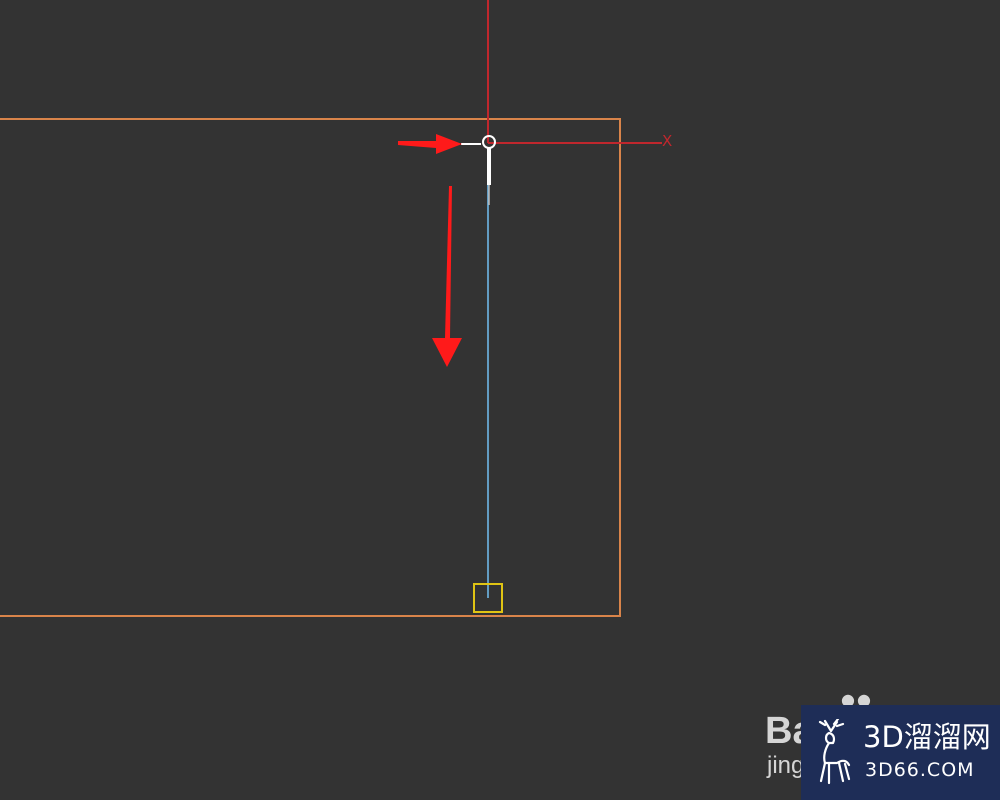 The height and width of the screenshot is (800, 1000). I want to click on deer-logo-icon, so click(834, 752).